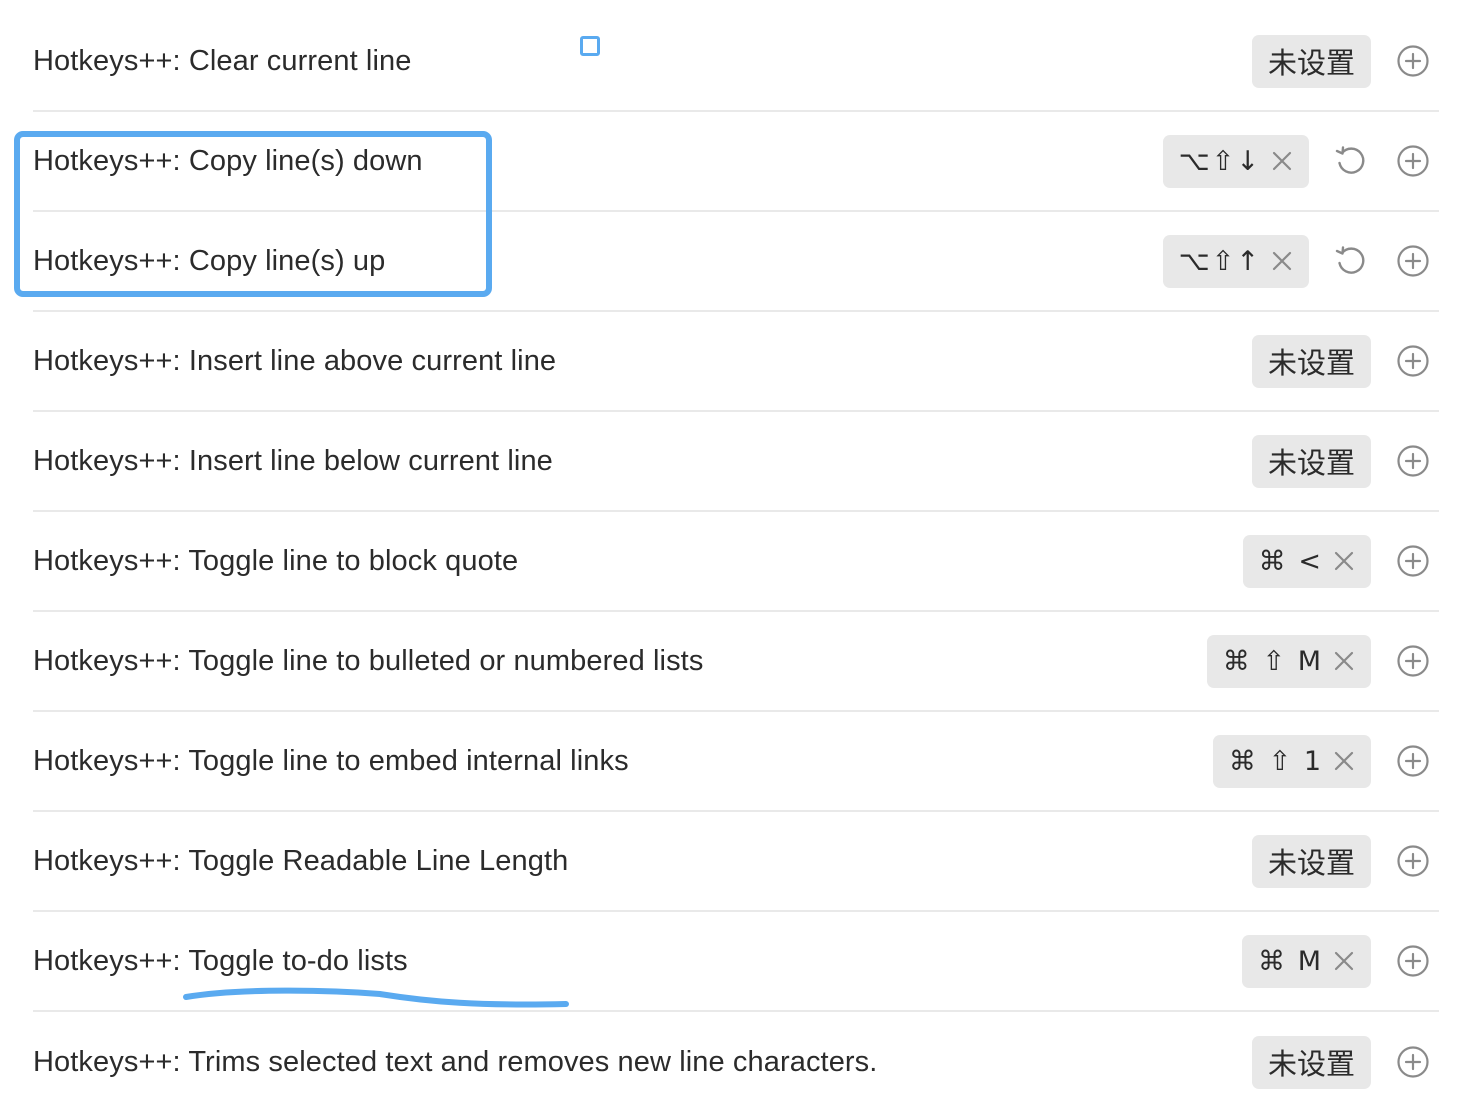 Image resolution: width=1478 pixels, height=1112 pixels. What do you see at coordinates (1276, 761) in the screenshot?
I see `hotkey-keys: ⌘ ⇧ 1` at bounding box center [1276, 761].